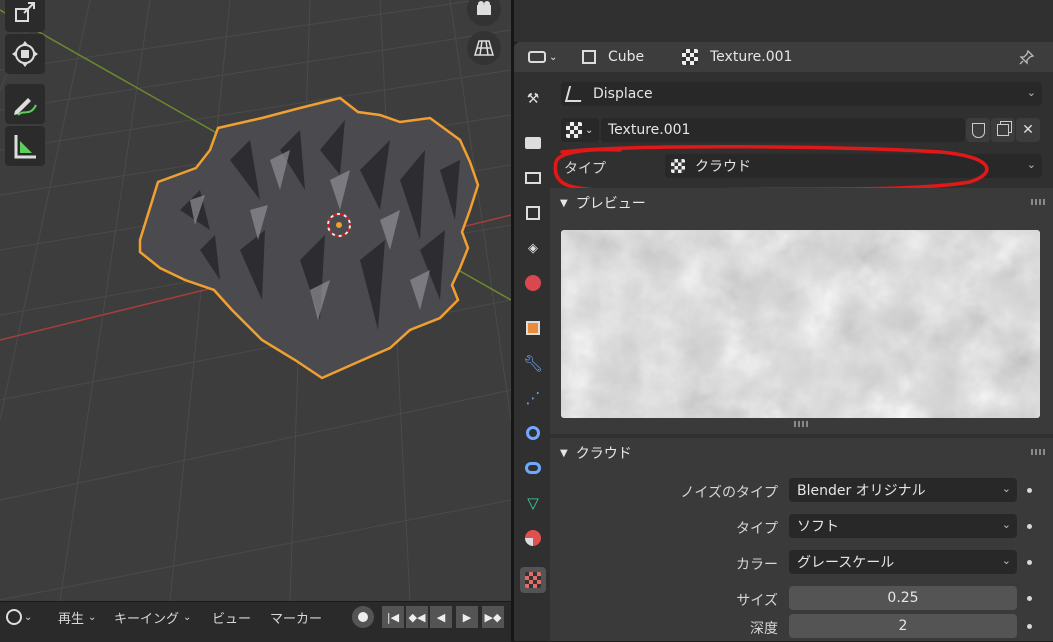 This screenshot has height=642, width=1053. I want to click on constraints-icon, so click(533, 468).